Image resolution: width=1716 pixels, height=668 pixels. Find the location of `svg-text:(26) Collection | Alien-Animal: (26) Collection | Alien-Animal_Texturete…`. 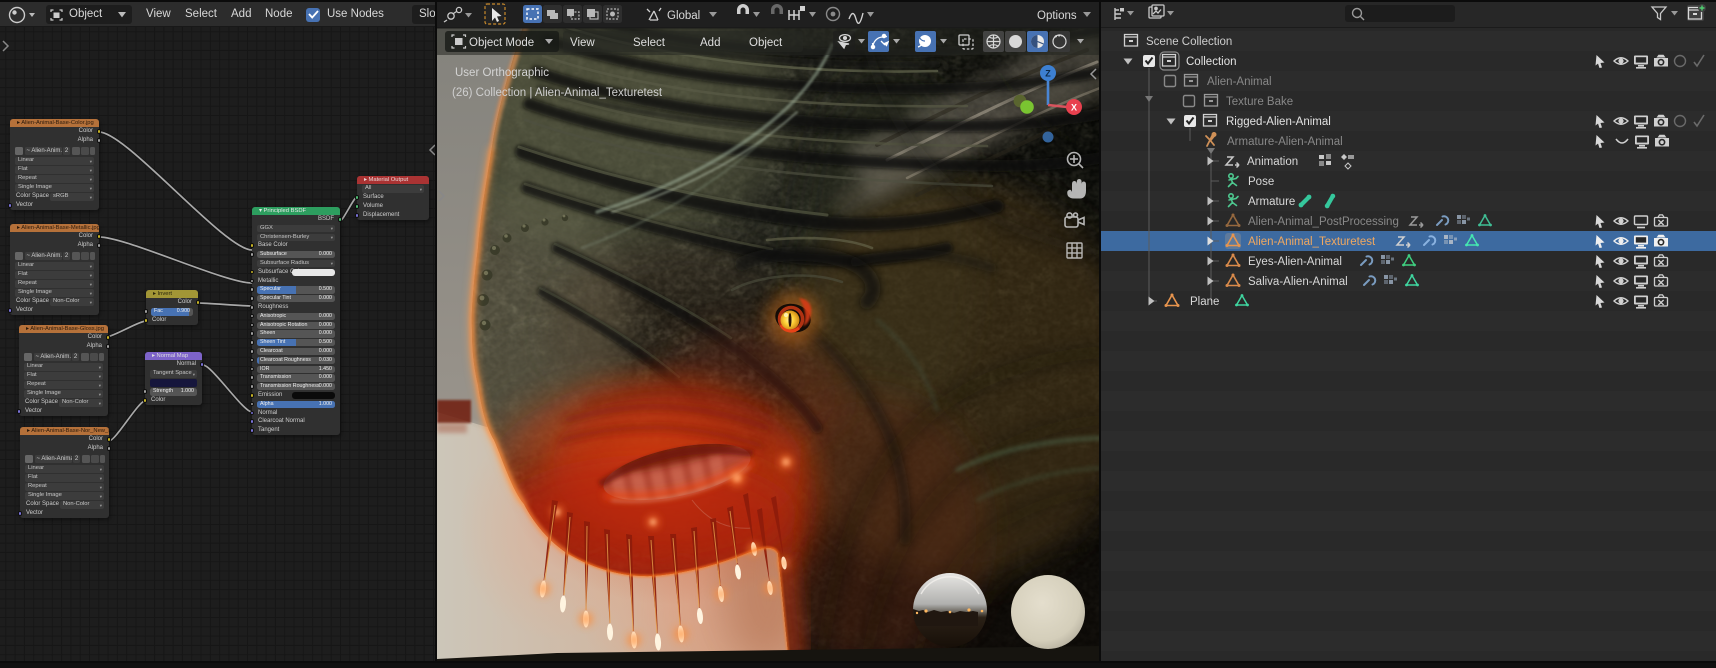

svg-text:(26) Collection | Alien-Animal: (26) Collection | Alien-Animal_Texturete… is located at coordinates (557, 93).